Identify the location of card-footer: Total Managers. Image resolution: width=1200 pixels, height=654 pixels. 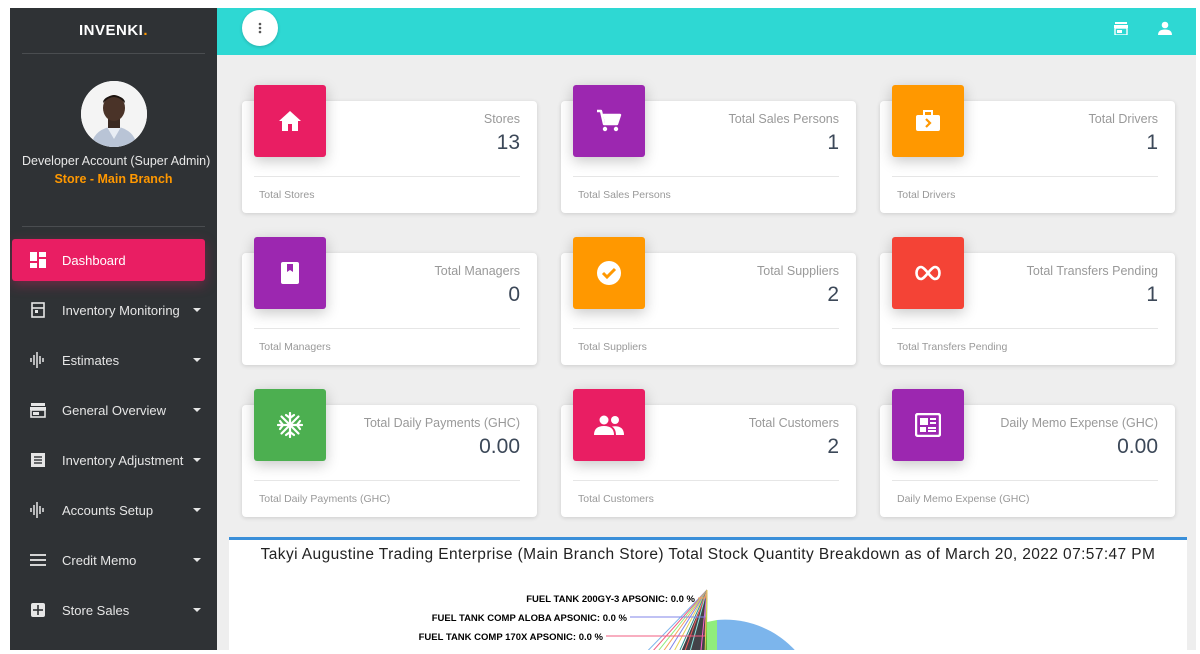
(295, 347).